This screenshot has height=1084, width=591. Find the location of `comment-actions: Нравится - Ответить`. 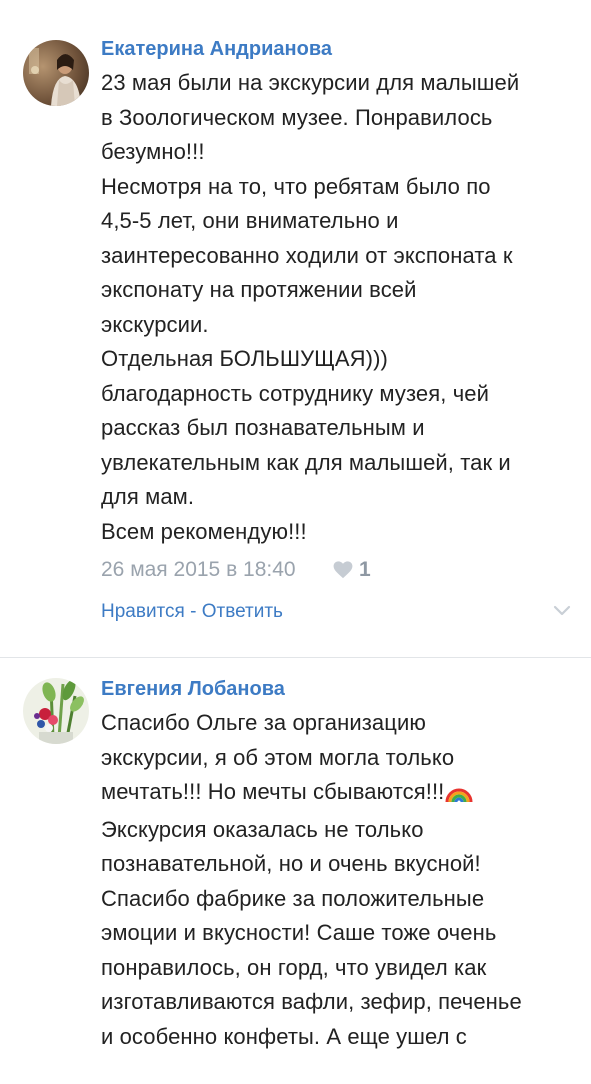

comment-actions: Нравится - Ответить is located at coordinates (337, 612).